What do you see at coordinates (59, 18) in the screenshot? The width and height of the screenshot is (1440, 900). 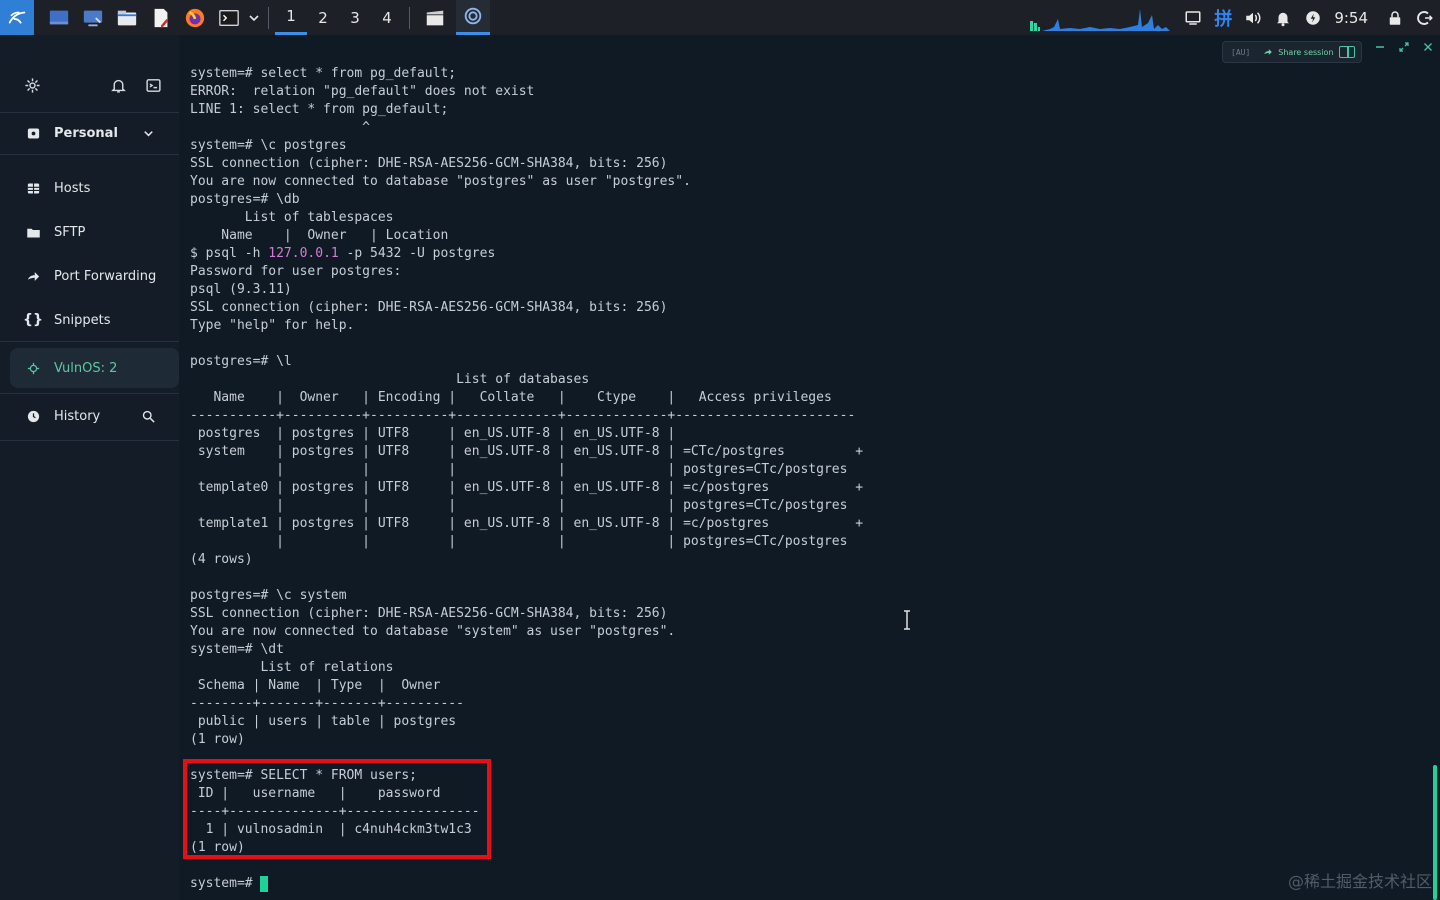 I see `desktop-icon` at bounding box center [59, 18].